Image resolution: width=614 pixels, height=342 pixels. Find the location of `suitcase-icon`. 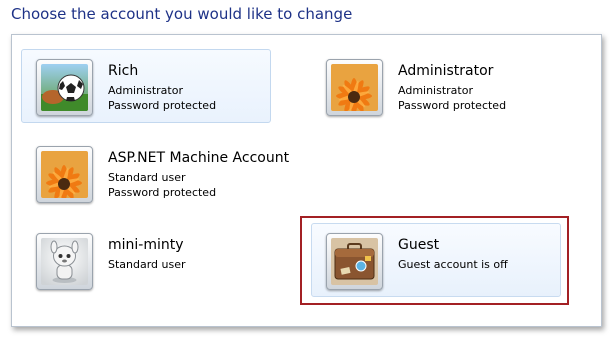

suitcase-icon is located at coordinates (354, 261).